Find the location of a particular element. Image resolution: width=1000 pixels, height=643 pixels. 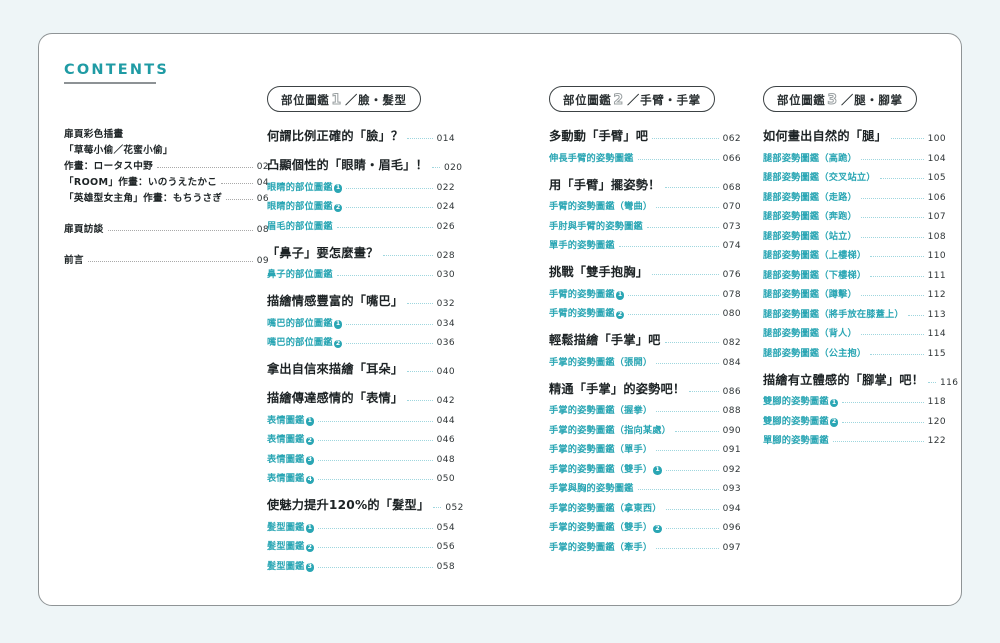

toc-entry-sub: 手掌的姿勢圖鑑（雙手） 2 096 is located at coordinates (645, 526).